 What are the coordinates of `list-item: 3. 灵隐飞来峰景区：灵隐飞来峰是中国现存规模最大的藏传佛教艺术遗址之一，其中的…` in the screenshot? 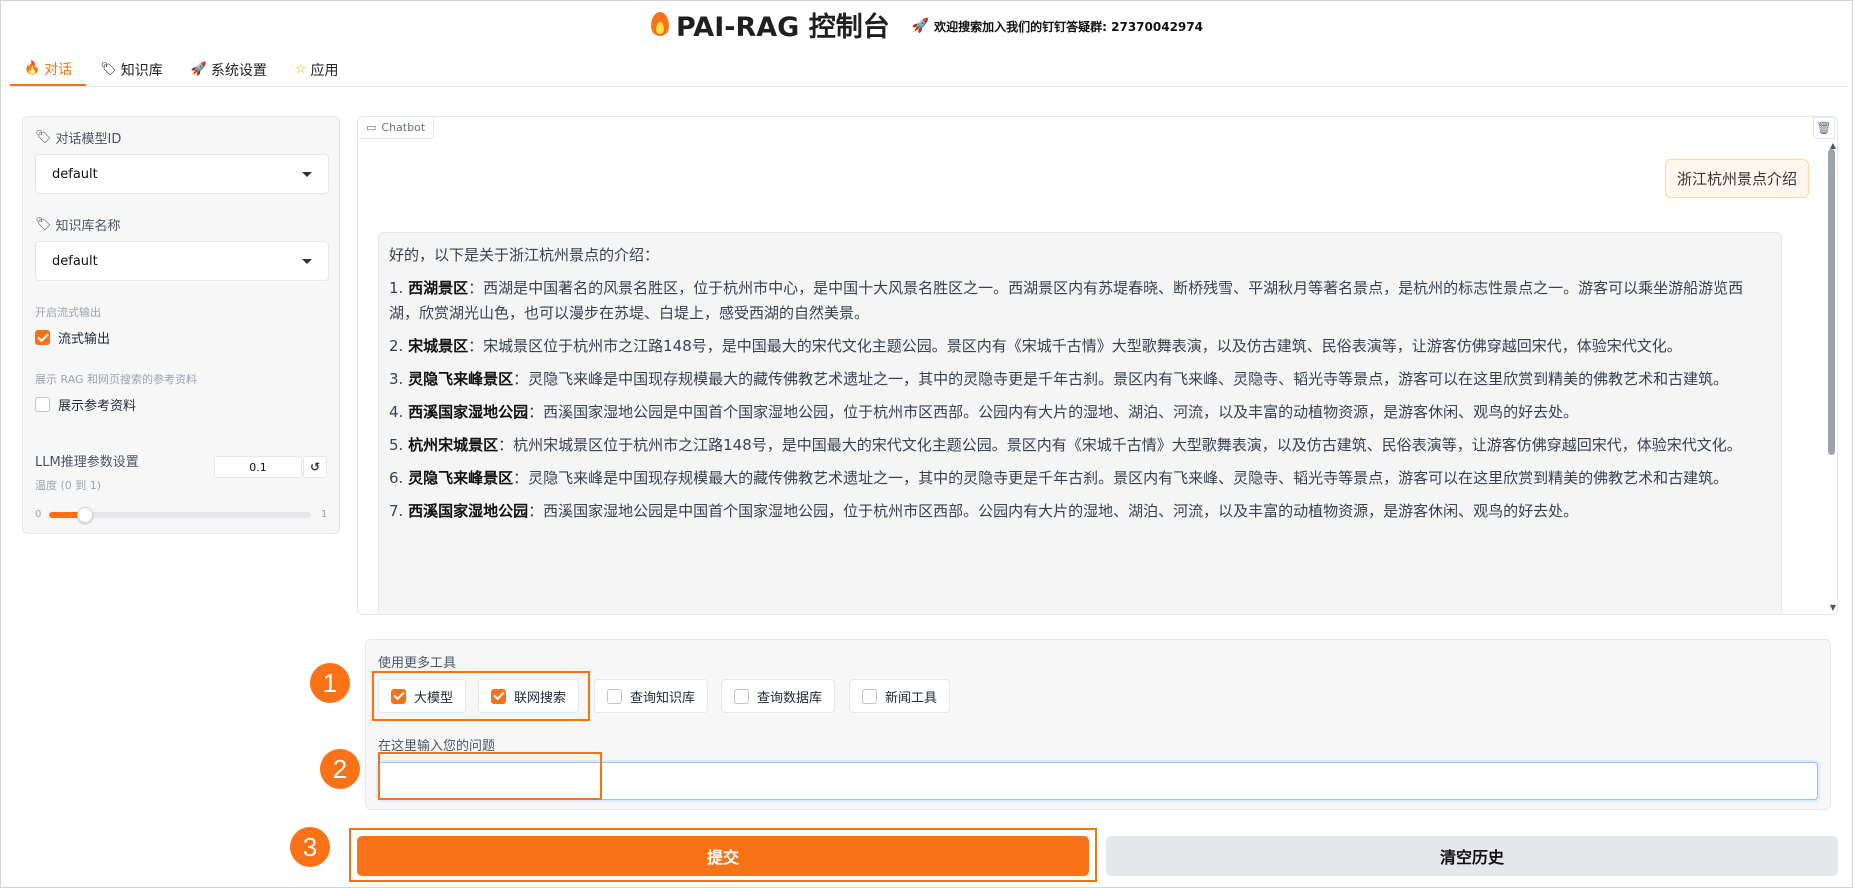 It's located at (1059, 379).